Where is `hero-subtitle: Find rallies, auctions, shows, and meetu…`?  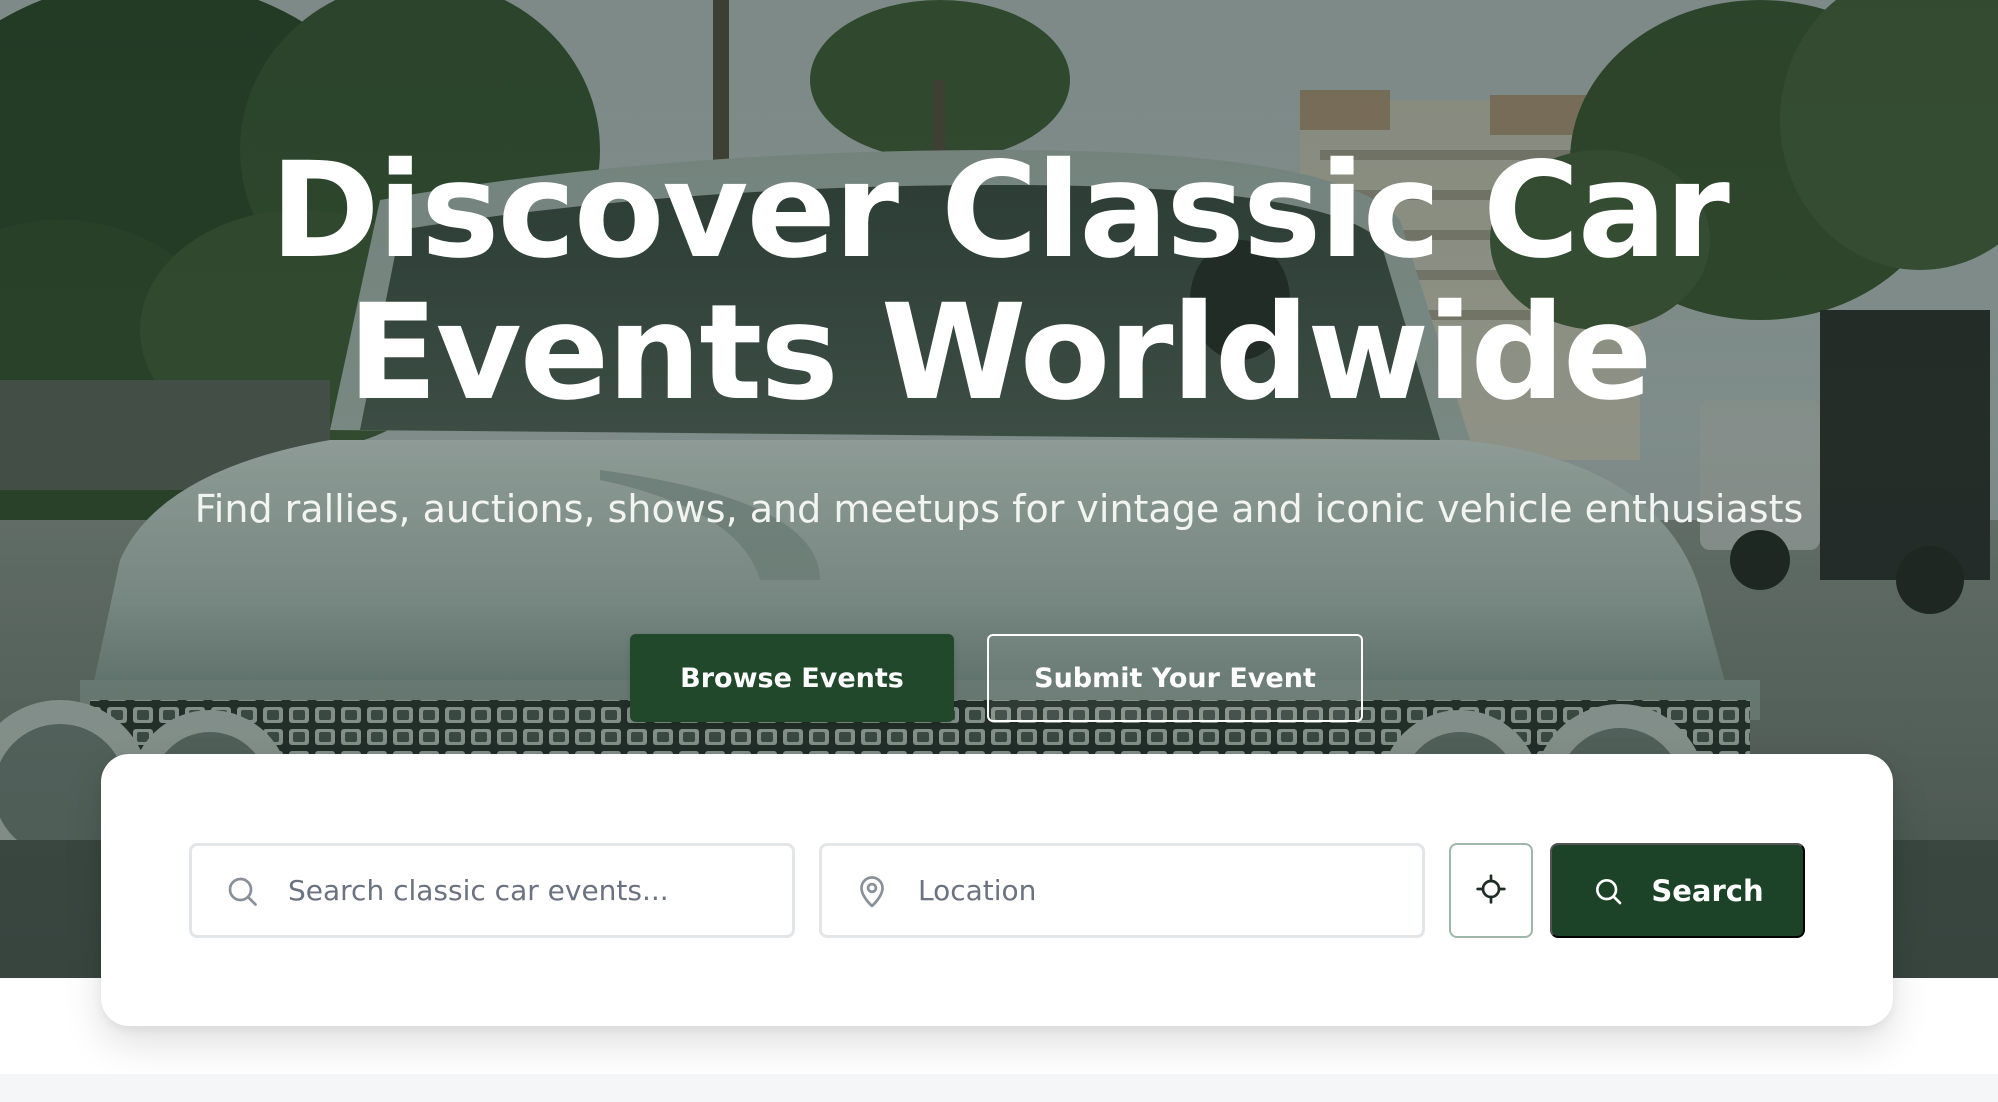
hero-subtitle: Find rallies, auctions, shows, and meetu… is located at coordinates (999, 509).